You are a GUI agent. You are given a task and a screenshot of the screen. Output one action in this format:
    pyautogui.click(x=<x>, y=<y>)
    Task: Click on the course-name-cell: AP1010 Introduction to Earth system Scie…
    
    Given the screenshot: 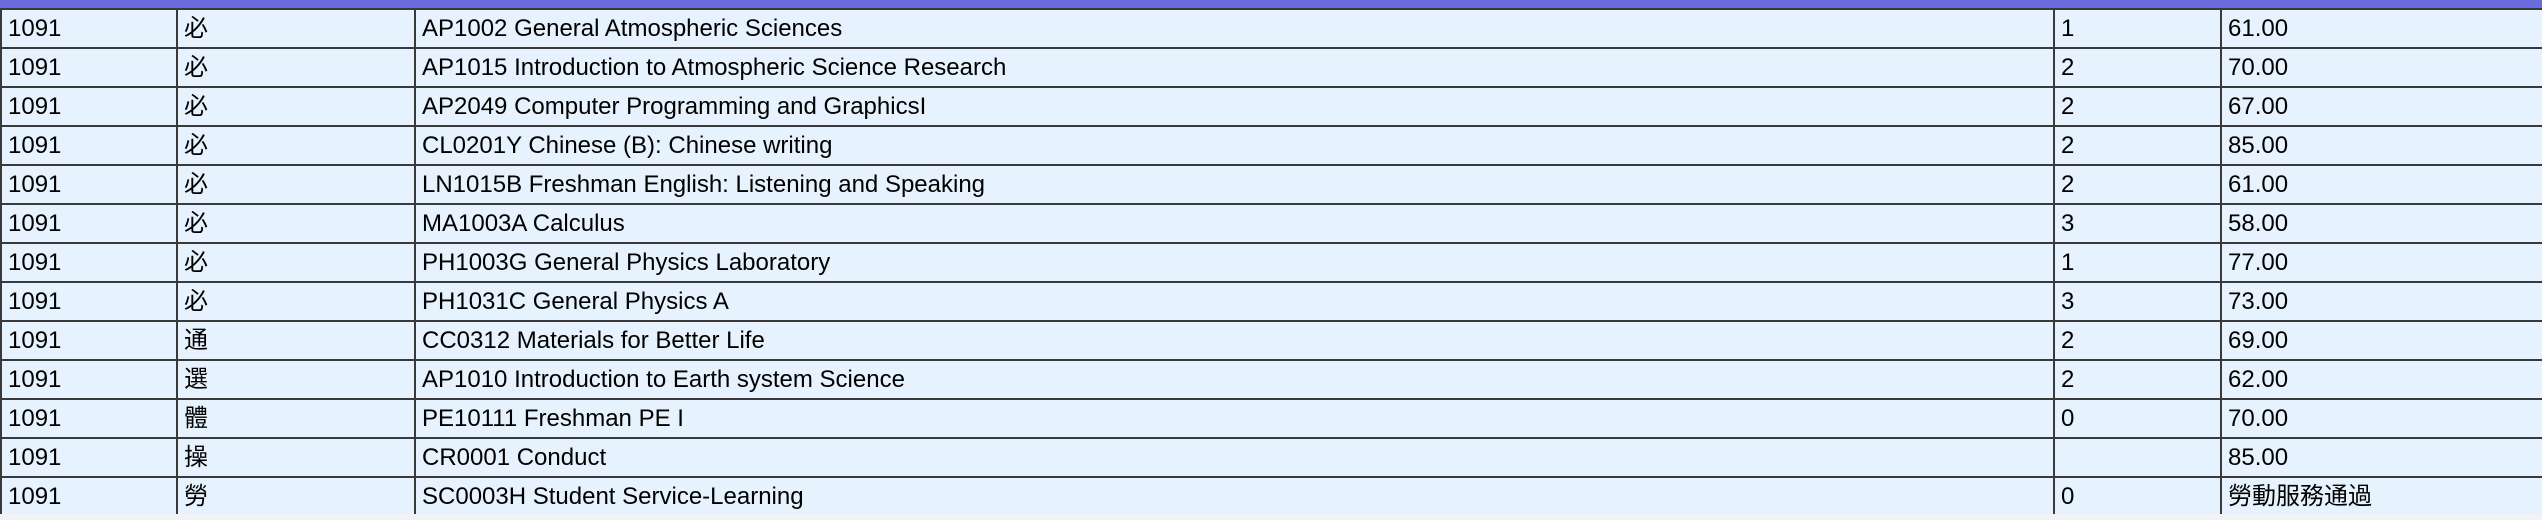 What is the action you would take?
    pyautogui.click(x=1234, y=379)
    